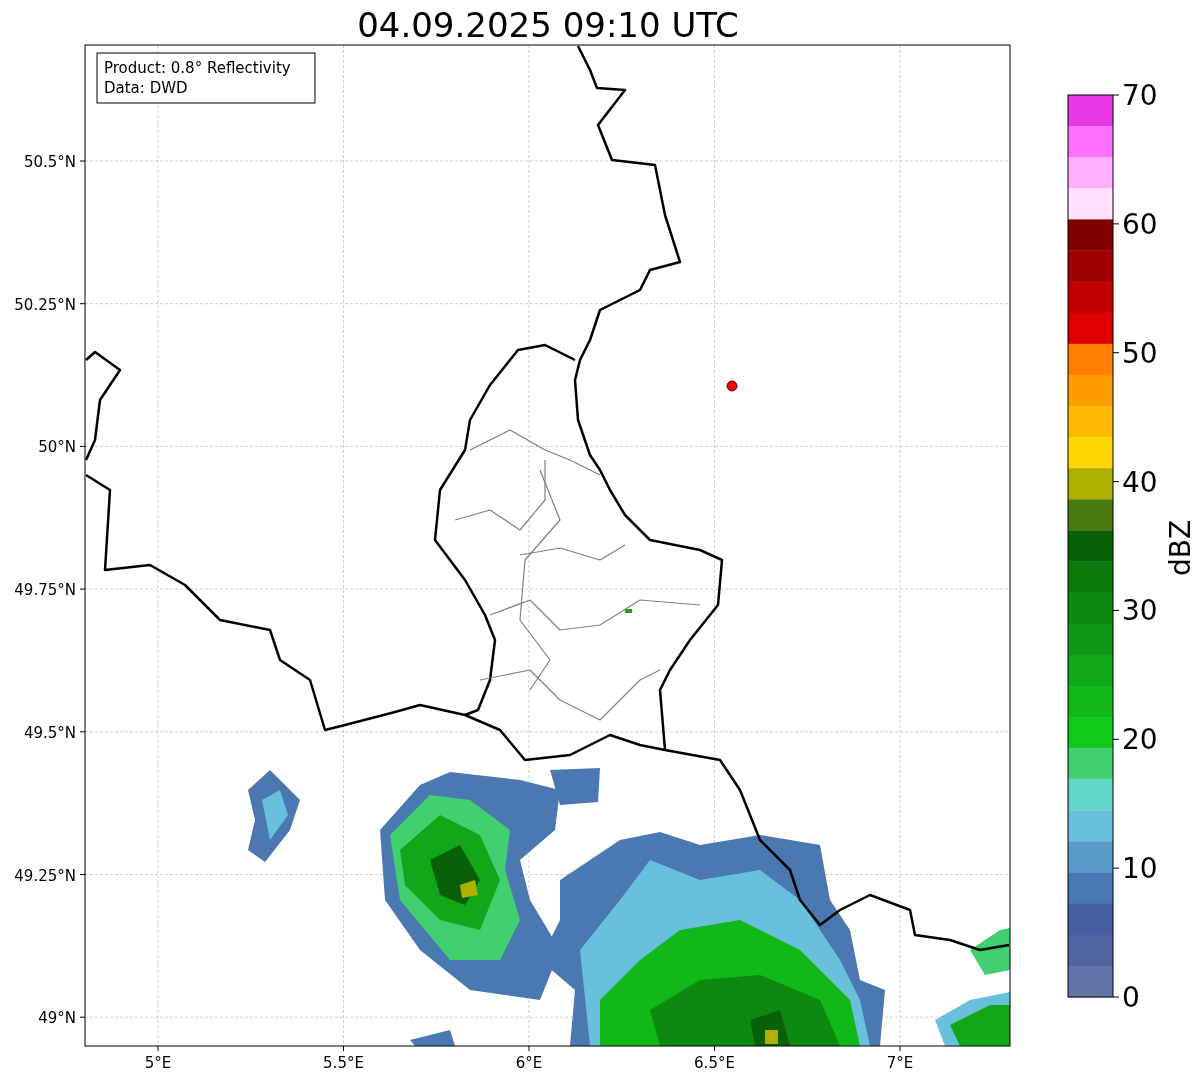 This screenshot has width=1202, height=1081. I want to click on radar-site-marker, so click(732, 386).